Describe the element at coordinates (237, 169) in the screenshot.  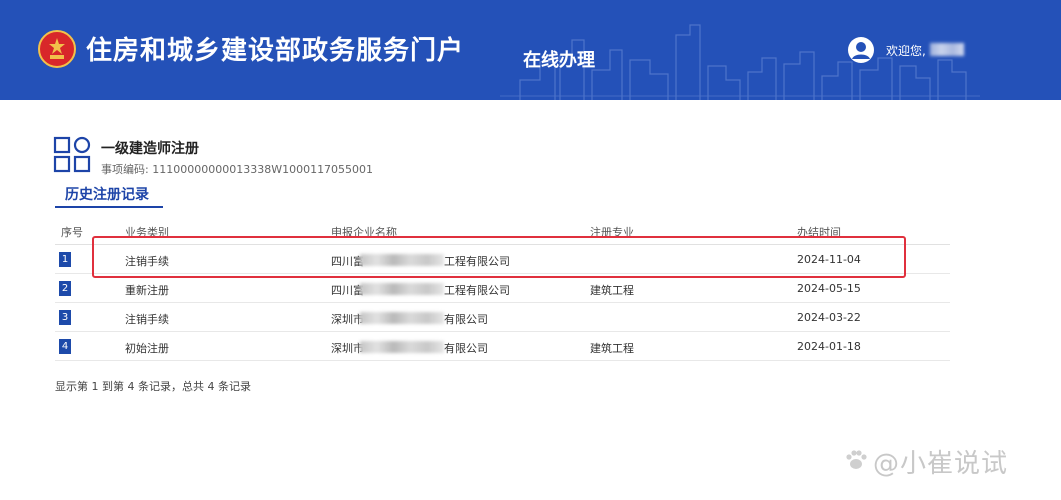
I see `item-code: 事项编码: 11100000000013338W1000117055001` at that location.